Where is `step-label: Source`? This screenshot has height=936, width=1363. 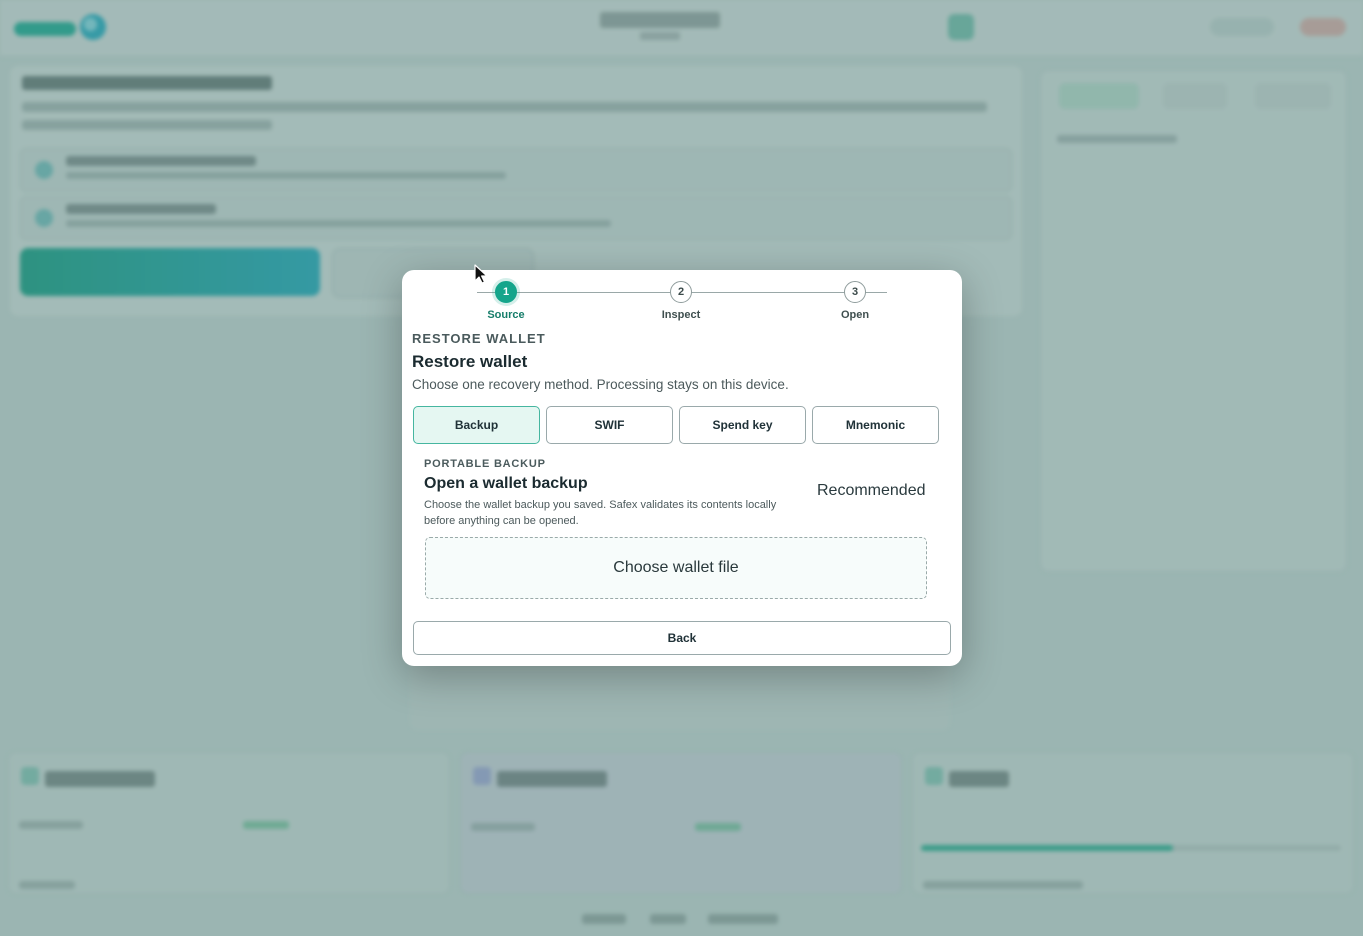
step-label: Source is located at coordinates (506, 315).